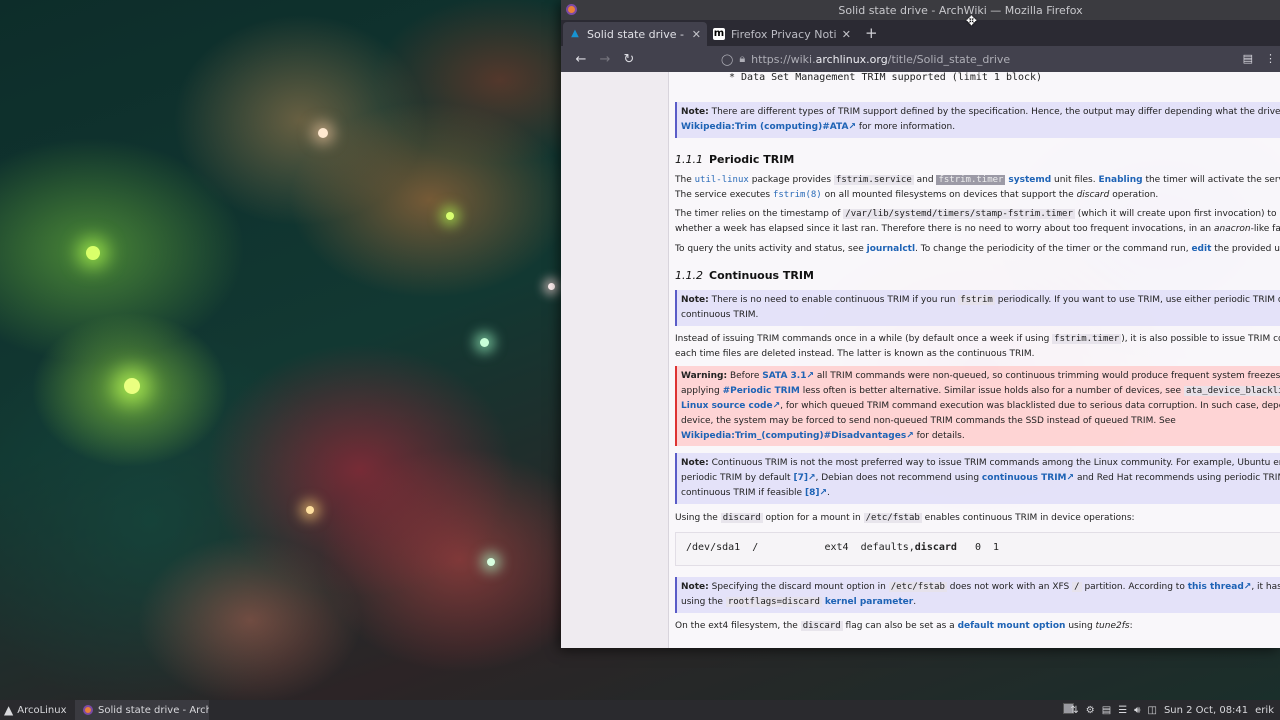 This screenshot has height=720, width=1280. Describe the element at coordinates (761, 275) in the screenshot. I see `section-title: Continuous TRIM` at that location.